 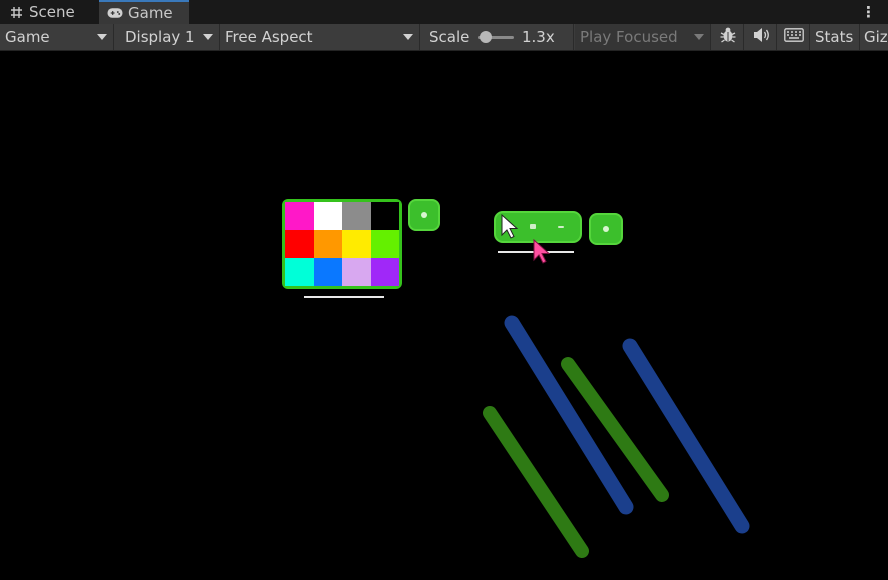 What do you see at coordinates (868, 12) in the screenshot?
I see `kebab-menu-icon: ⋮` at bounding box center [868, 12].